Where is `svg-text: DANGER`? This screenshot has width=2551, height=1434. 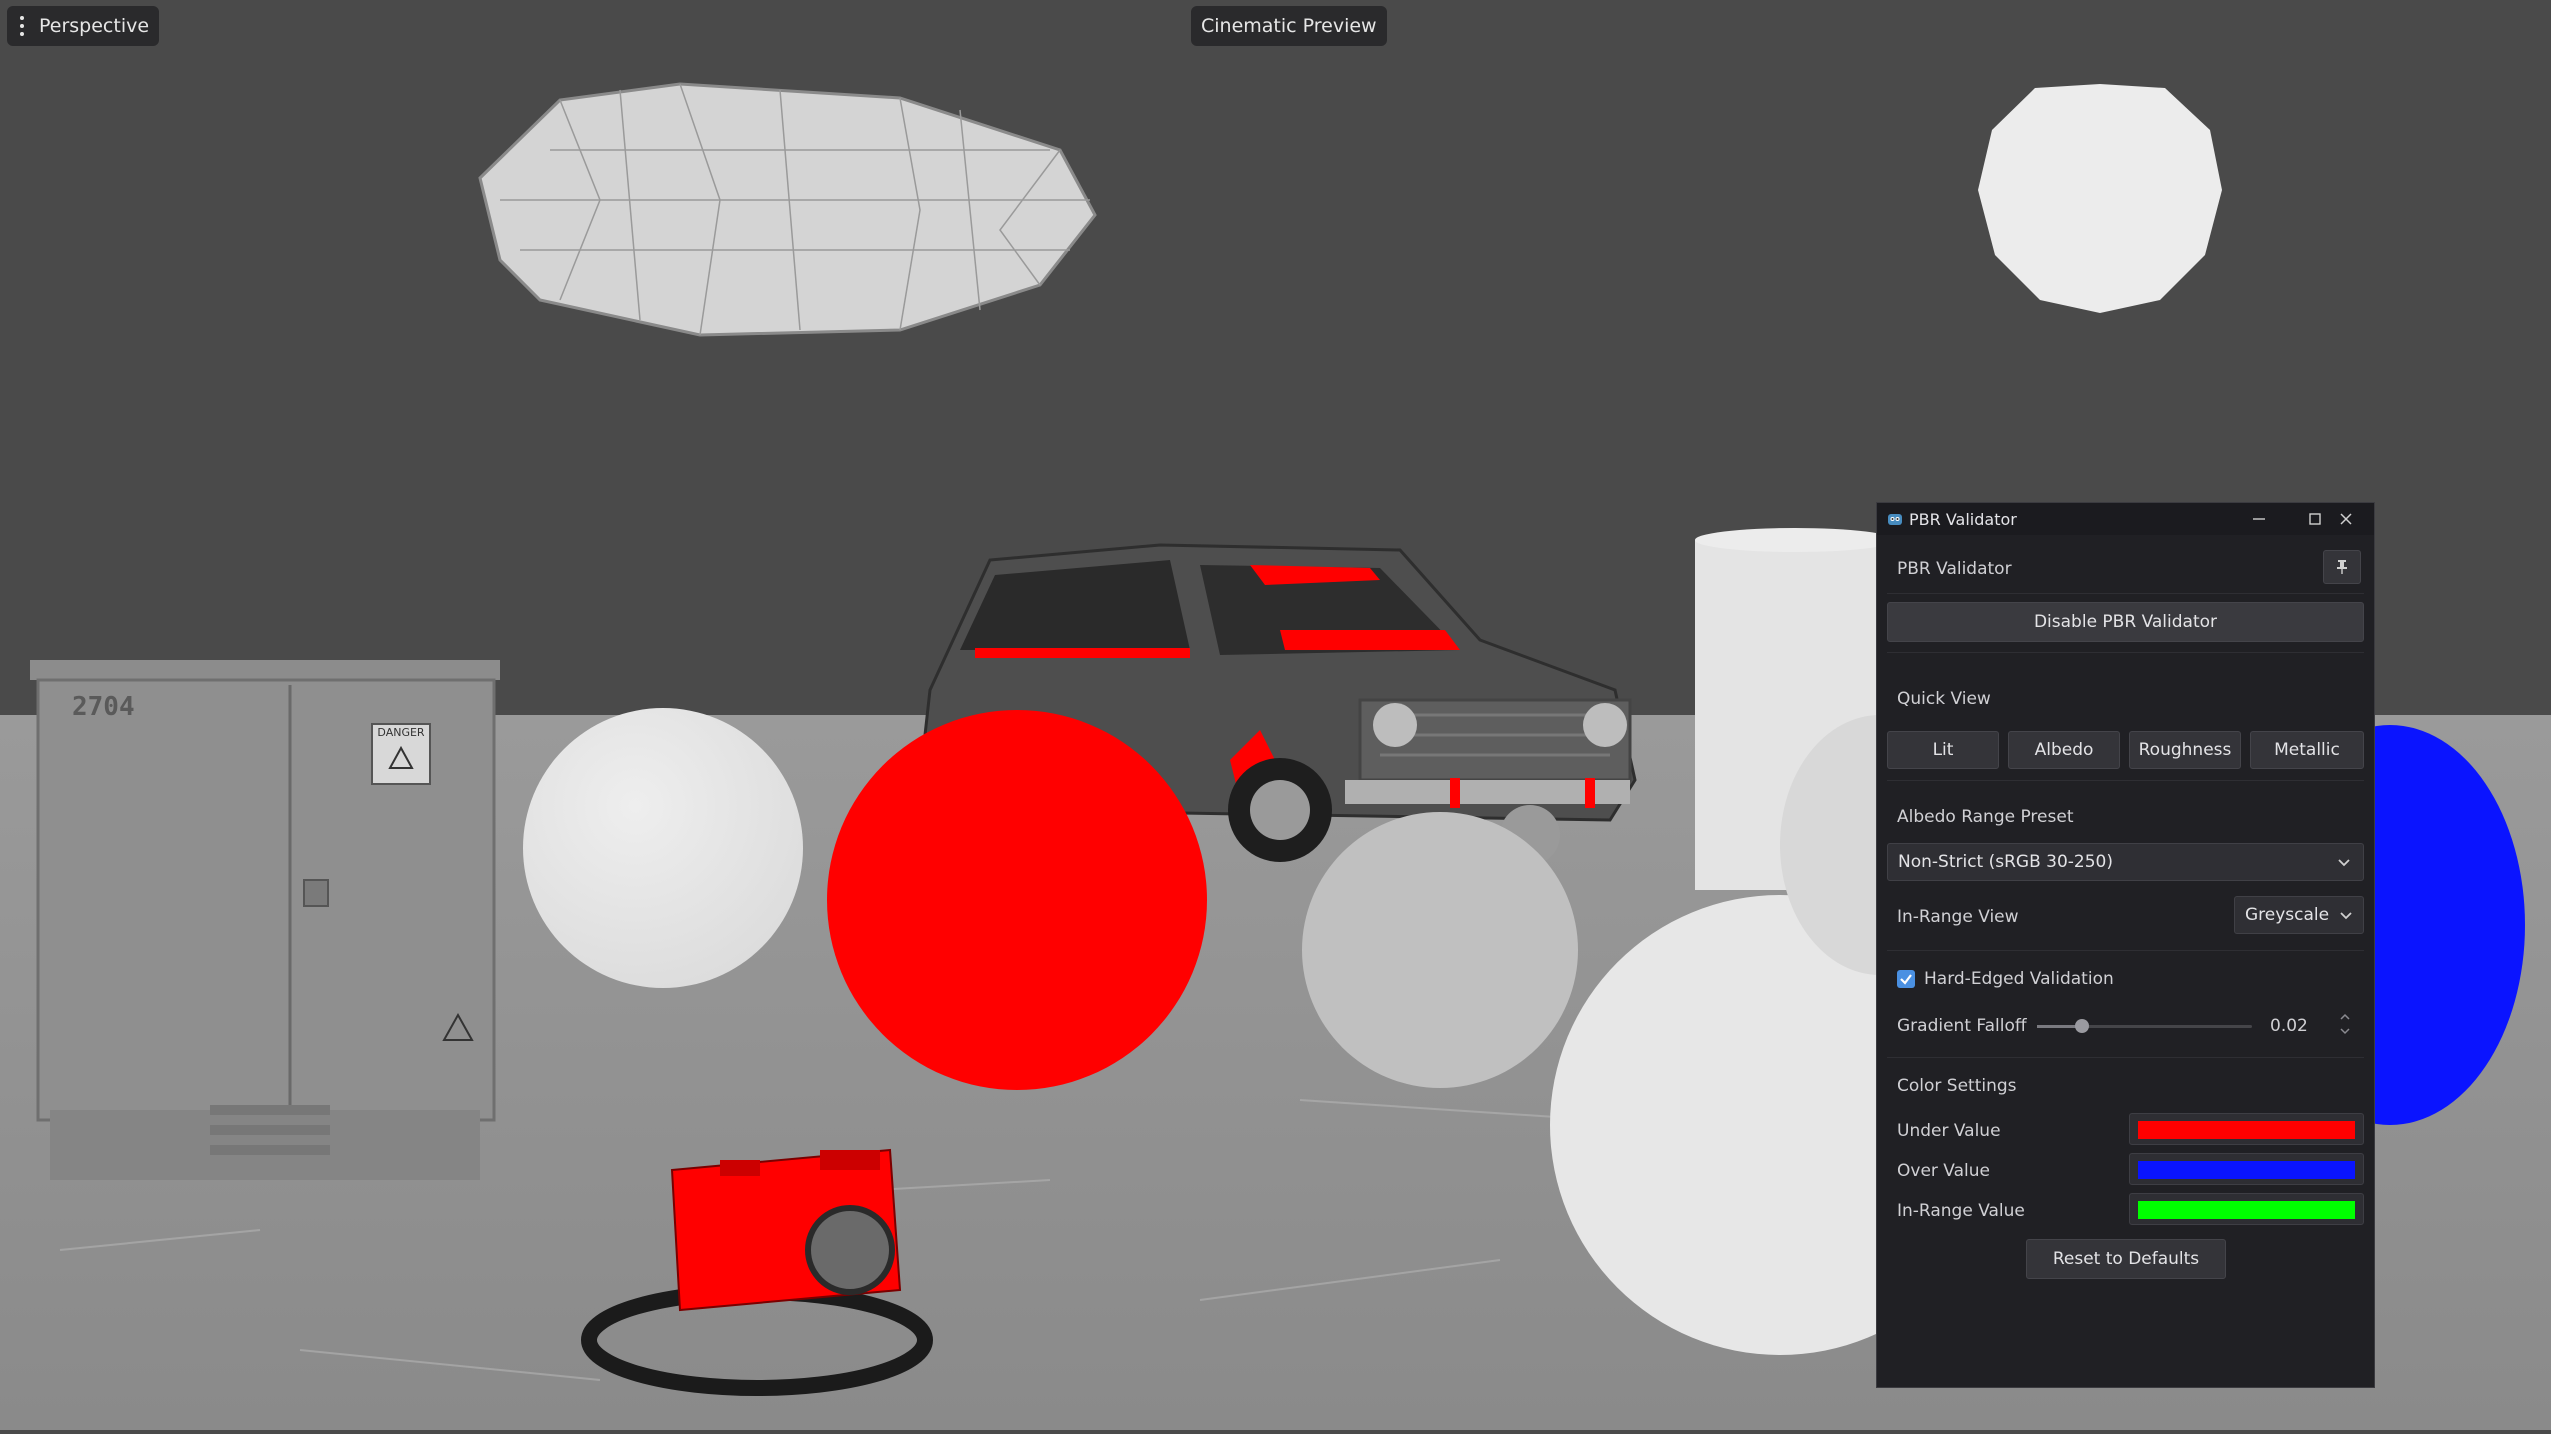
svg-text: DANGER is located at coordinates (401, 732).